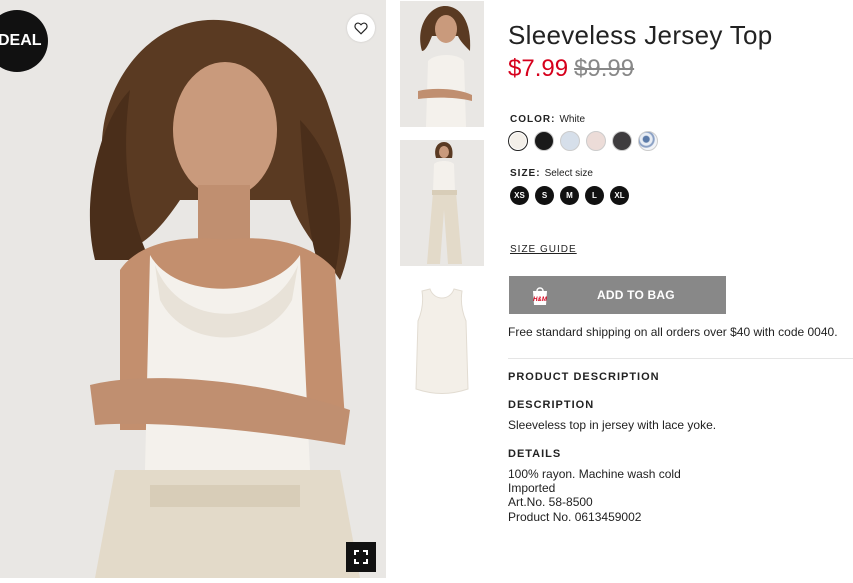 The width and height of the screenshot is (853, 583). I want to click on size-label-row: SIZE: Select size, so click(551, 173).